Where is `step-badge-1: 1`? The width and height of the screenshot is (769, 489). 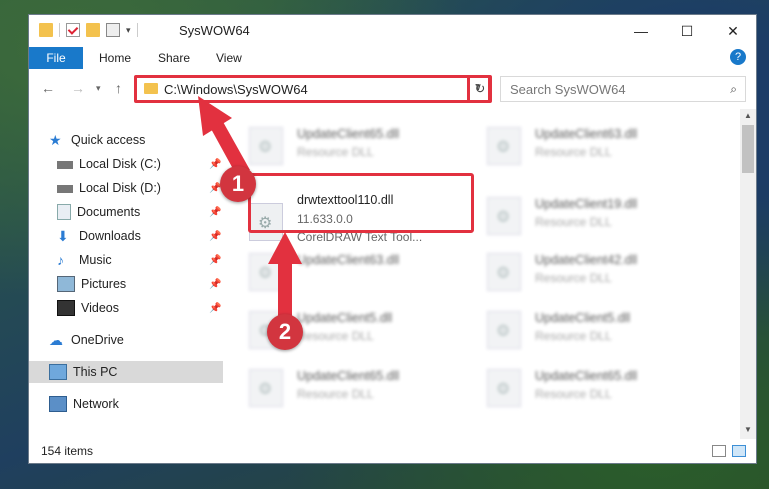 step-badge-1: 1 is located at coordinates (238, 184).